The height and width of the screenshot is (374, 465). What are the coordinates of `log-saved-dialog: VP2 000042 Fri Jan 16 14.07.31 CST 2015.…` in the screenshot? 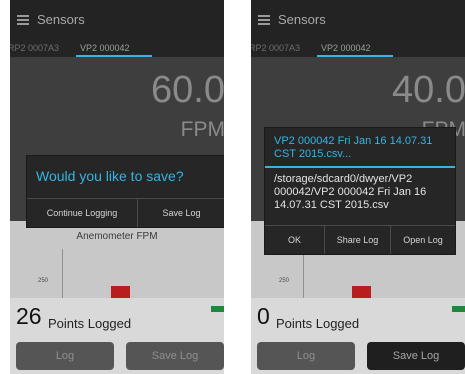 It's located at (360, 191).